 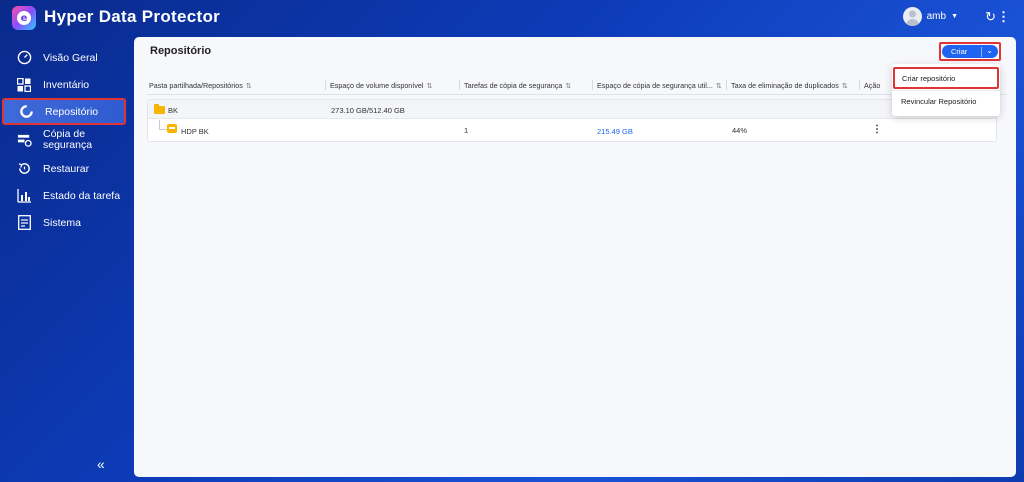 What do you see at coordinates (954, 16) in the screenshot?
I see `caret-down-icon: ▼` at bounding box center [954, 16].